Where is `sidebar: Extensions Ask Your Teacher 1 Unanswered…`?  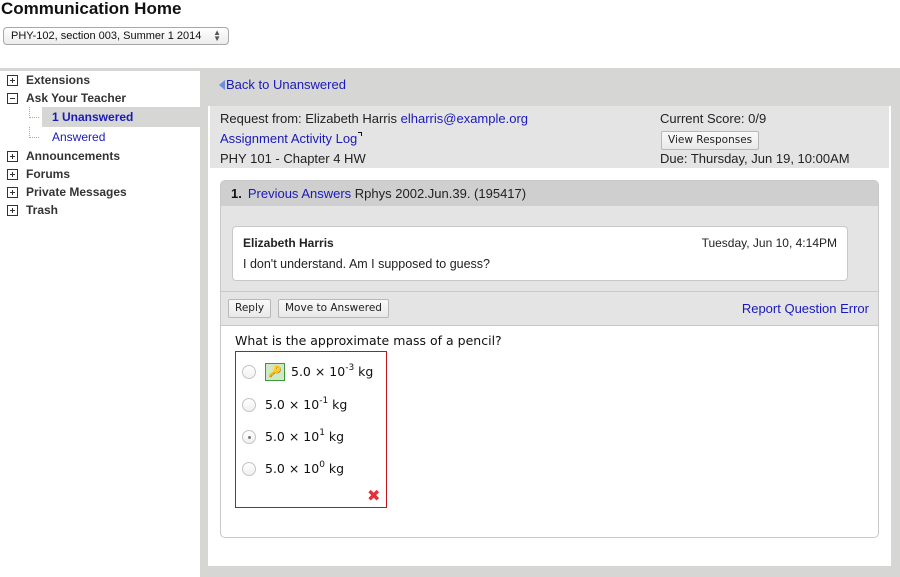 sidebar: Extensions Ask Your Teacher 1 Unanswered… is located at coordinates (100, 145).